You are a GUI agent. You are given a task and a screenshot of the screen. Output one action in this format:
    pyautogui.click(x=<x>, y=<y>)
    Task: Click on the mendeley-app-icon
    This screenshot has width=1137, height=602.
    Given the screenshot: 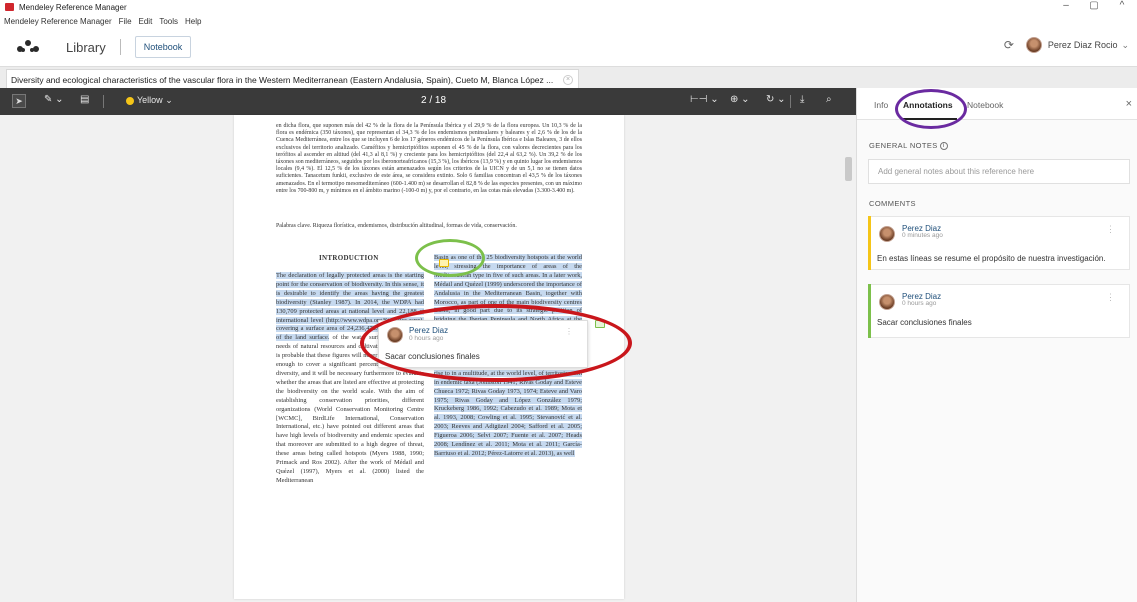 What is the action you would take?
    pyautogui.click(x=9, y=7)
    